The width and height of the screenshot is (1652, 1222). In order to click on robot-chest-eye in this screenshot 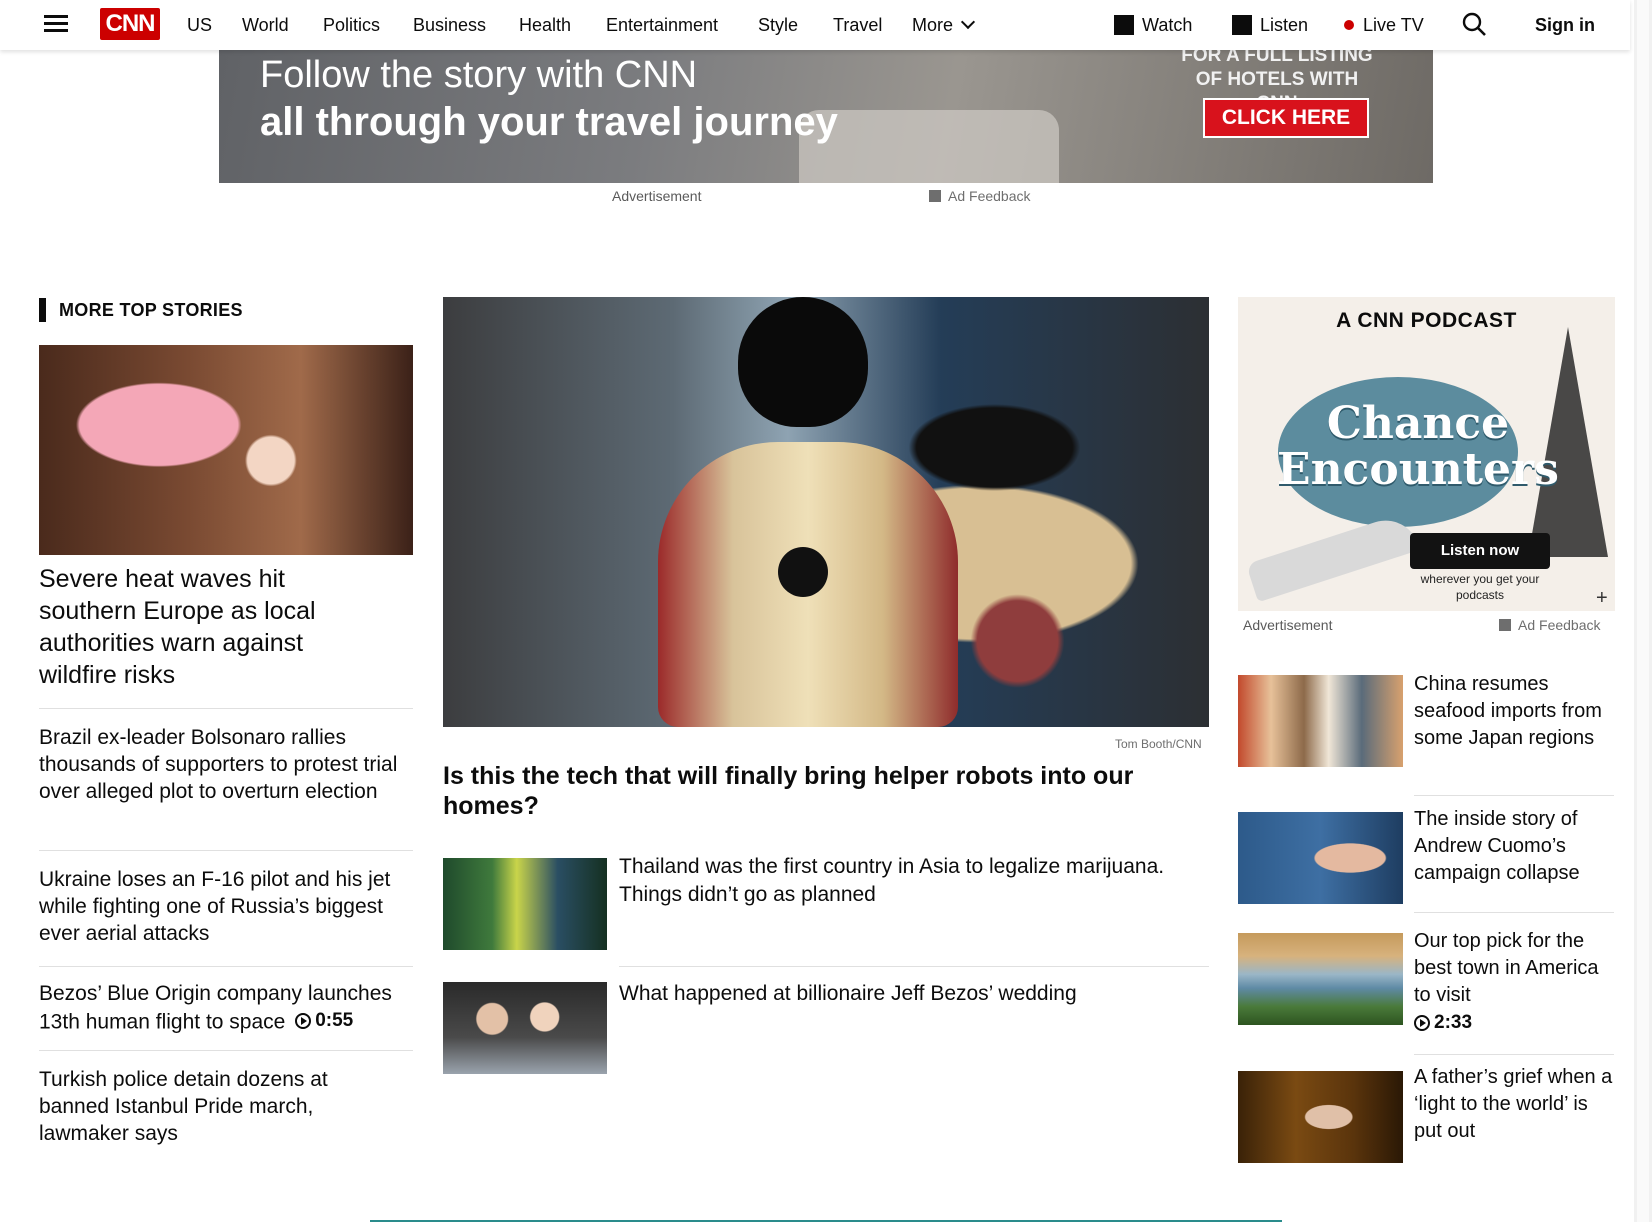, I will do `click(803, 572)`.